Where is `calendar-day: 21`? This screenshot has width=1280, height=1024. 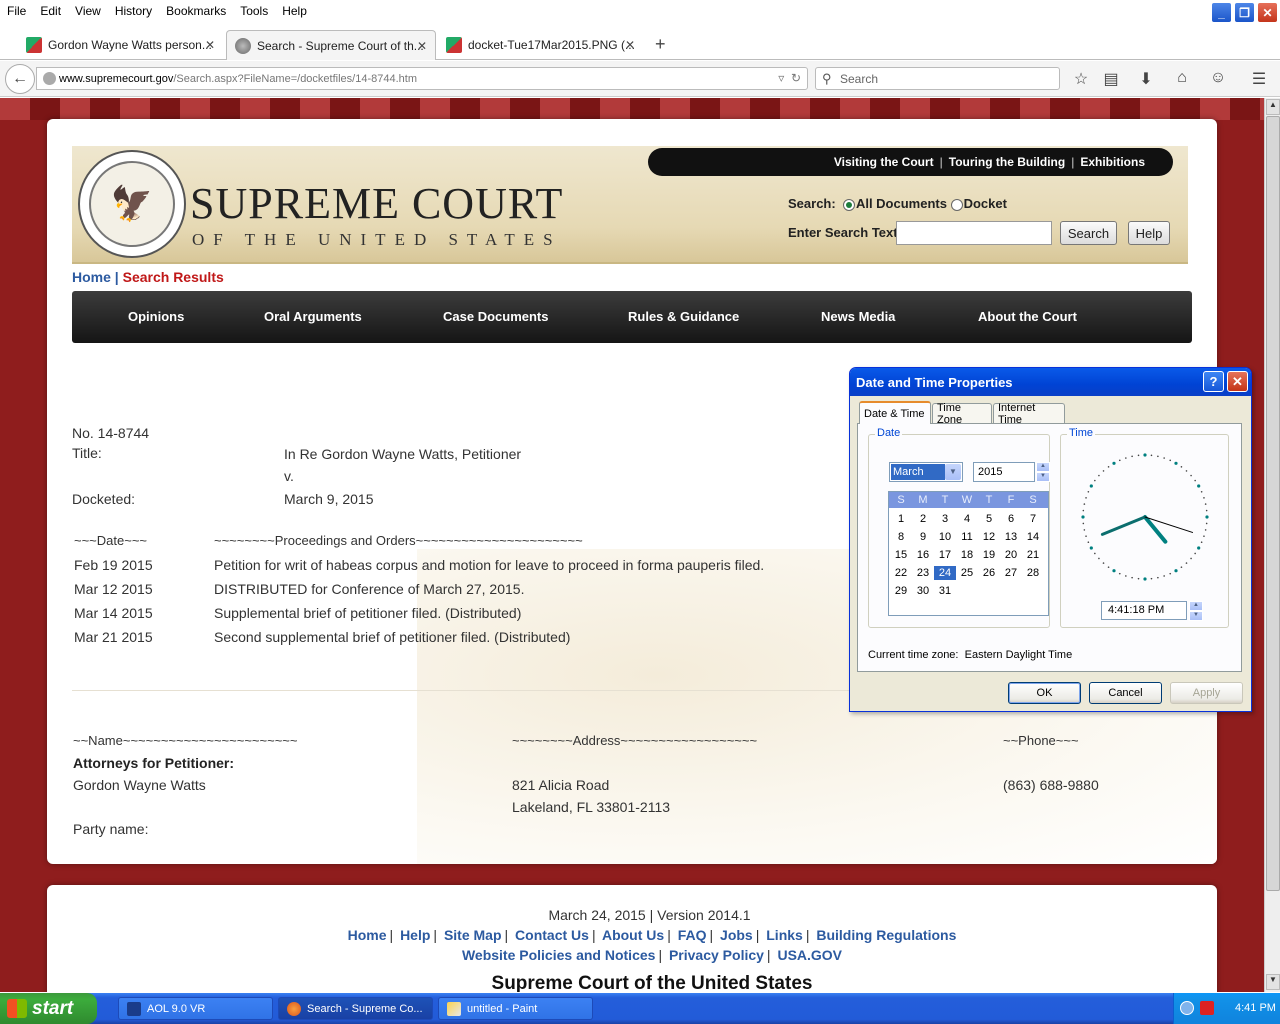
calendar-day: 21 is located at coordinates (1033, 555).